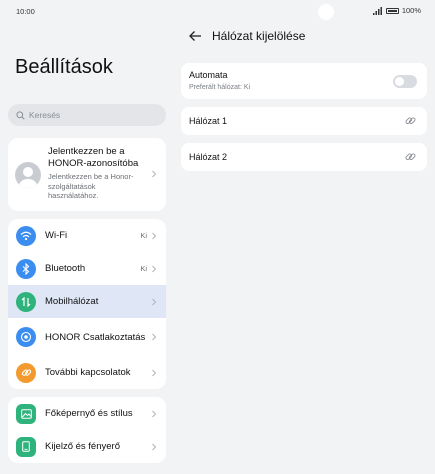 This screenshot has width=435, height=474. I want to click on display-group: Főképernyő és stílus Kijelző és fényerő, so click(87, 430).